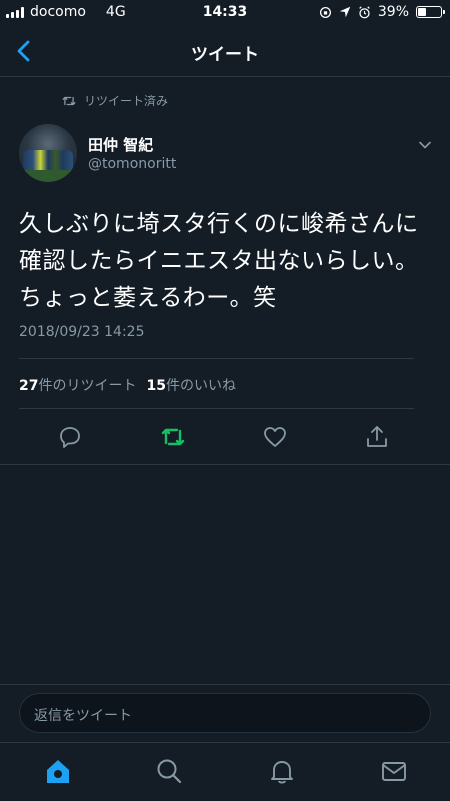 The image size is (450, 801). I want to click on location-icon, so click(345, 12).